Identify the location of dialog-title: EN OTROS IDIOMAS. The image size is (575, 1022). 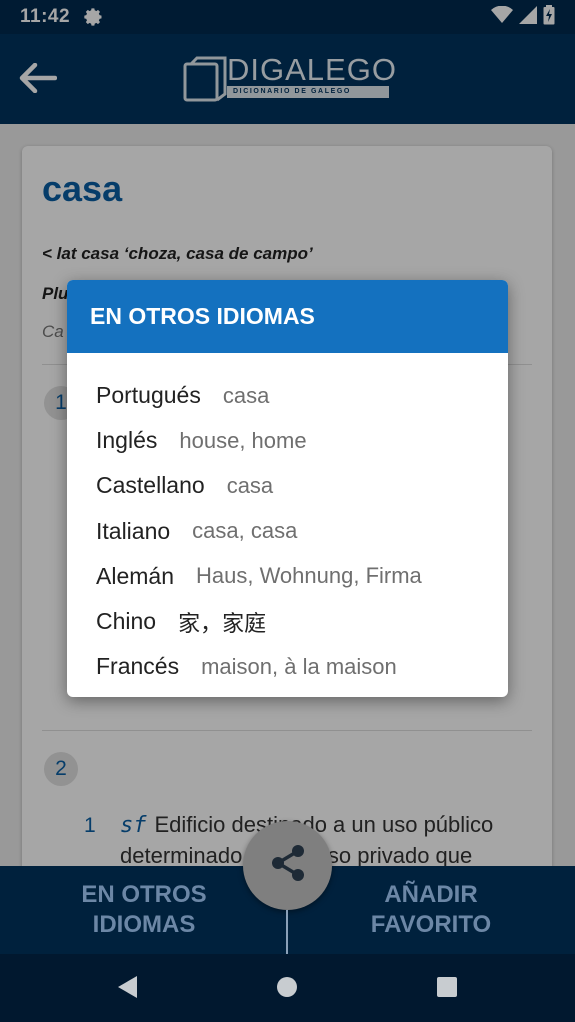
(287, 316).